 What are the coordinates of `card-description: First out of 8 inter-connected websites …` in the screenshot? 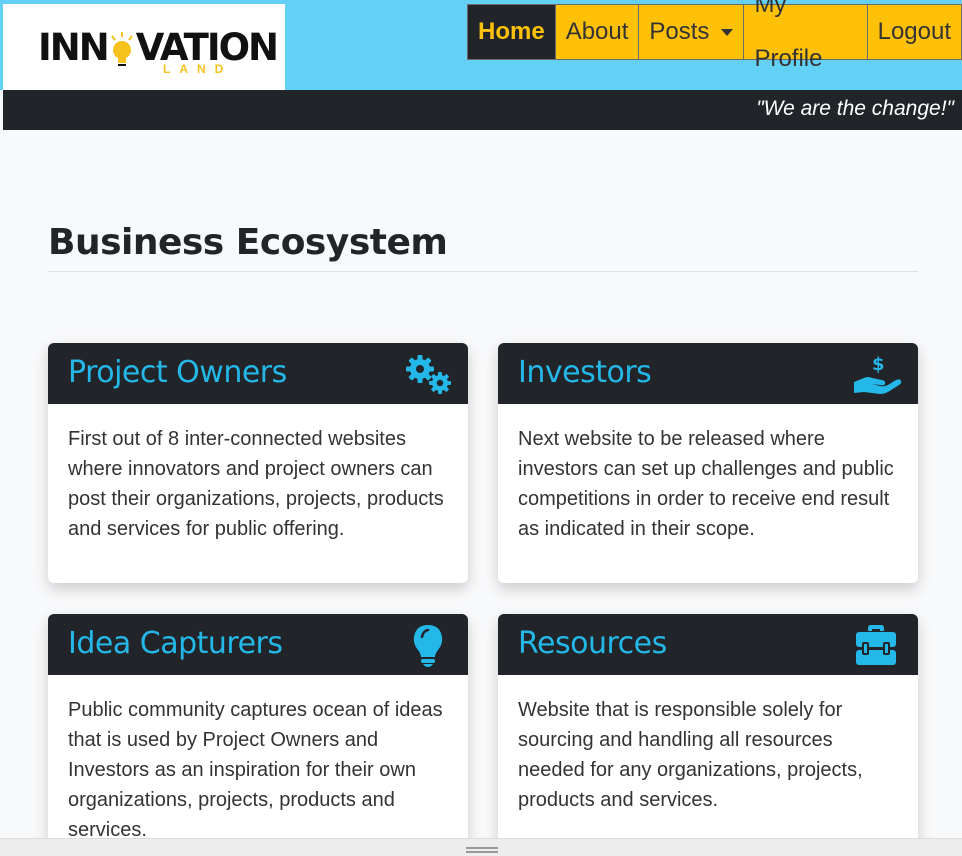 It's located at (256, 484).